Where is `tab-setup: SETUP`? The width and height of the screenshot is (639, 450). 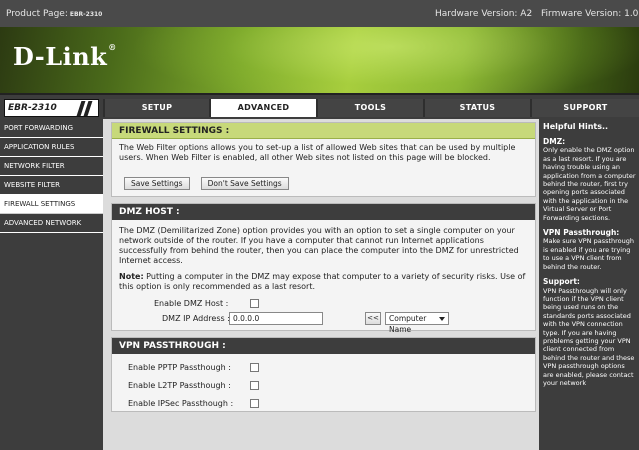
tab-setup: SETUP is located at coordinates (156, 108).